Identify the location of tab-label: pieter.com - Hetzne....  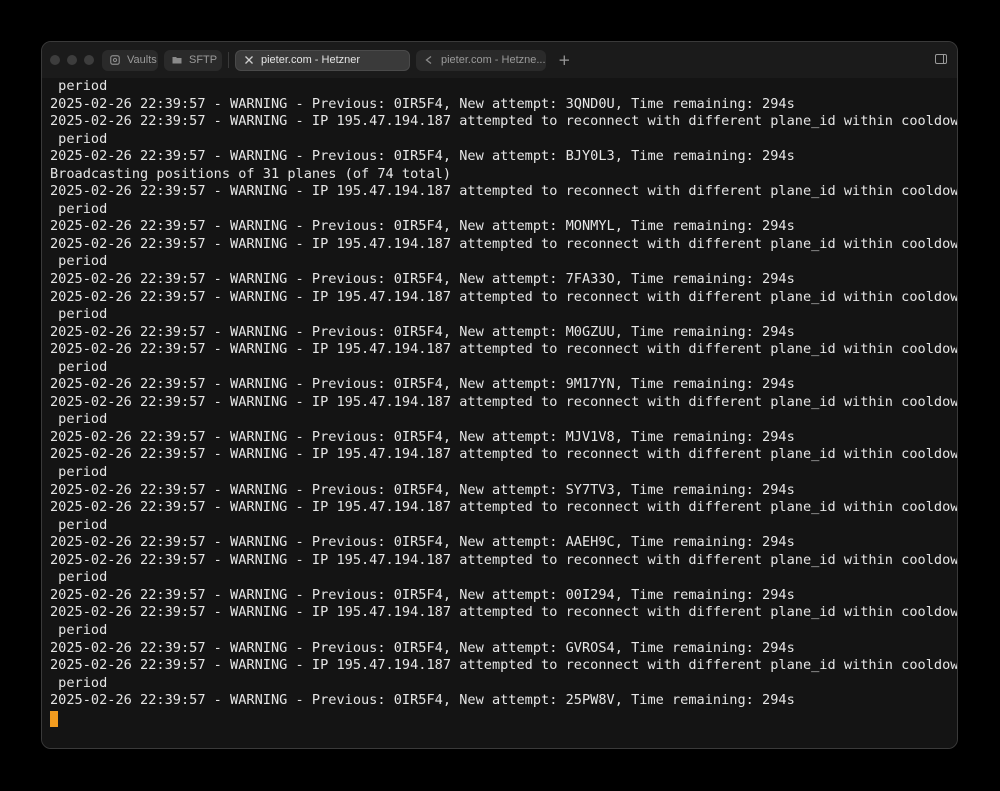
(493, 60).